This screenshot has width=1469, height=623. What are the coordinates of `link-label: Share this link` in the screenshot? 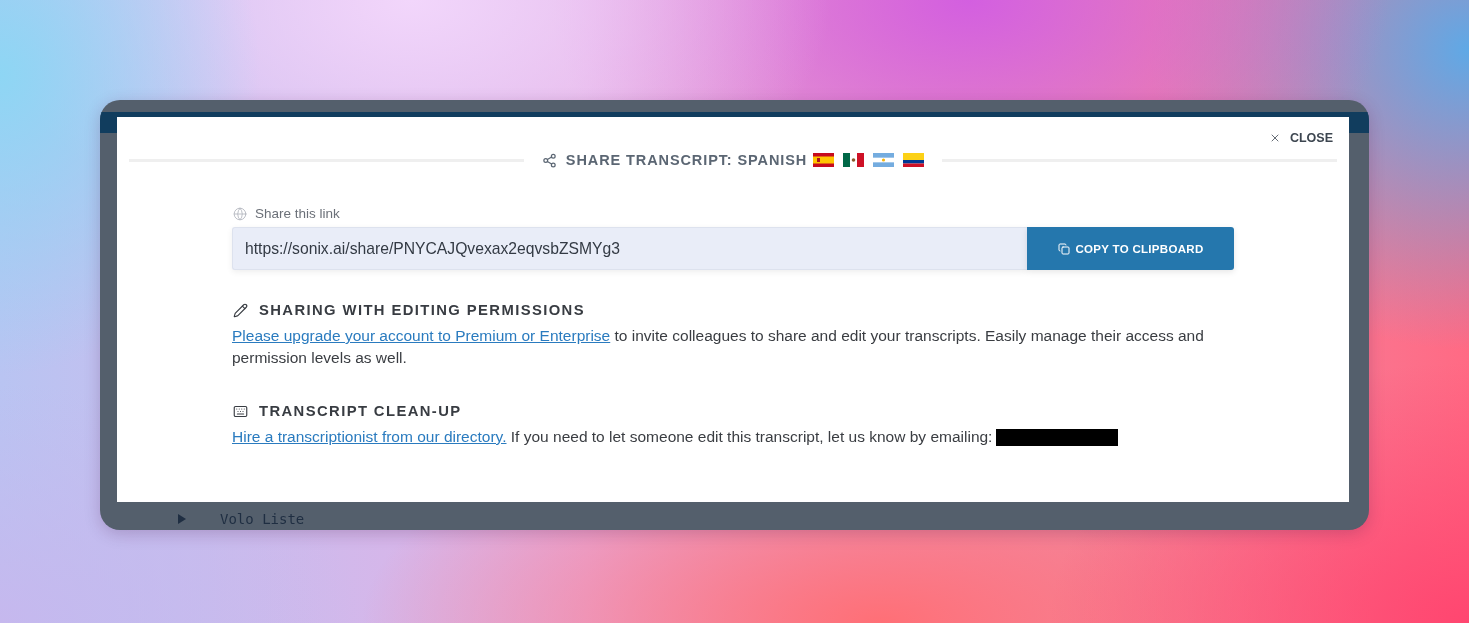 It's located at (297, 213).